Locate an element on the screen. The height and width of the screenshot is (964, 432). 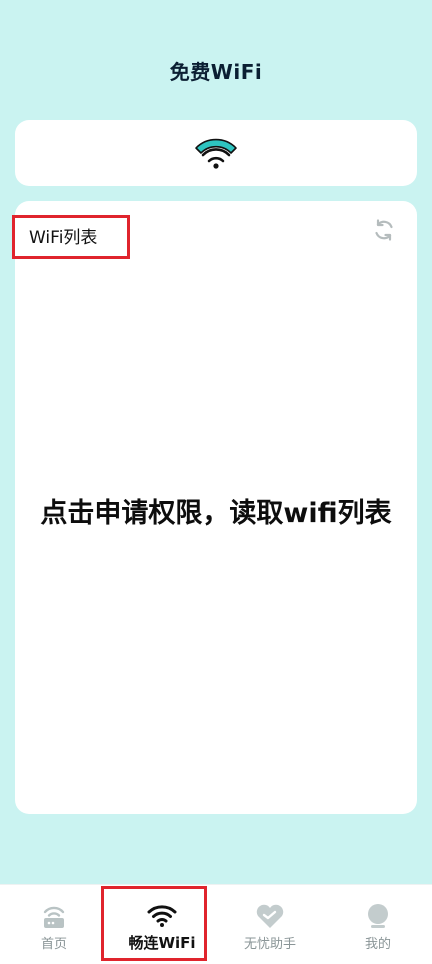
tab-label: 畅连WiFi is located at coordinates (162, 943).